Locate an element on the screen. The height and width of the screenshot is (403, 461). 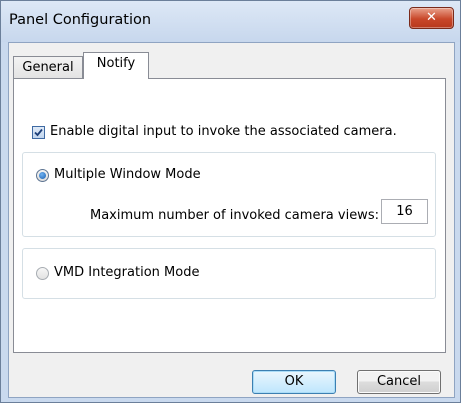
close-button: ✕ is located at coordinates (431, 18).